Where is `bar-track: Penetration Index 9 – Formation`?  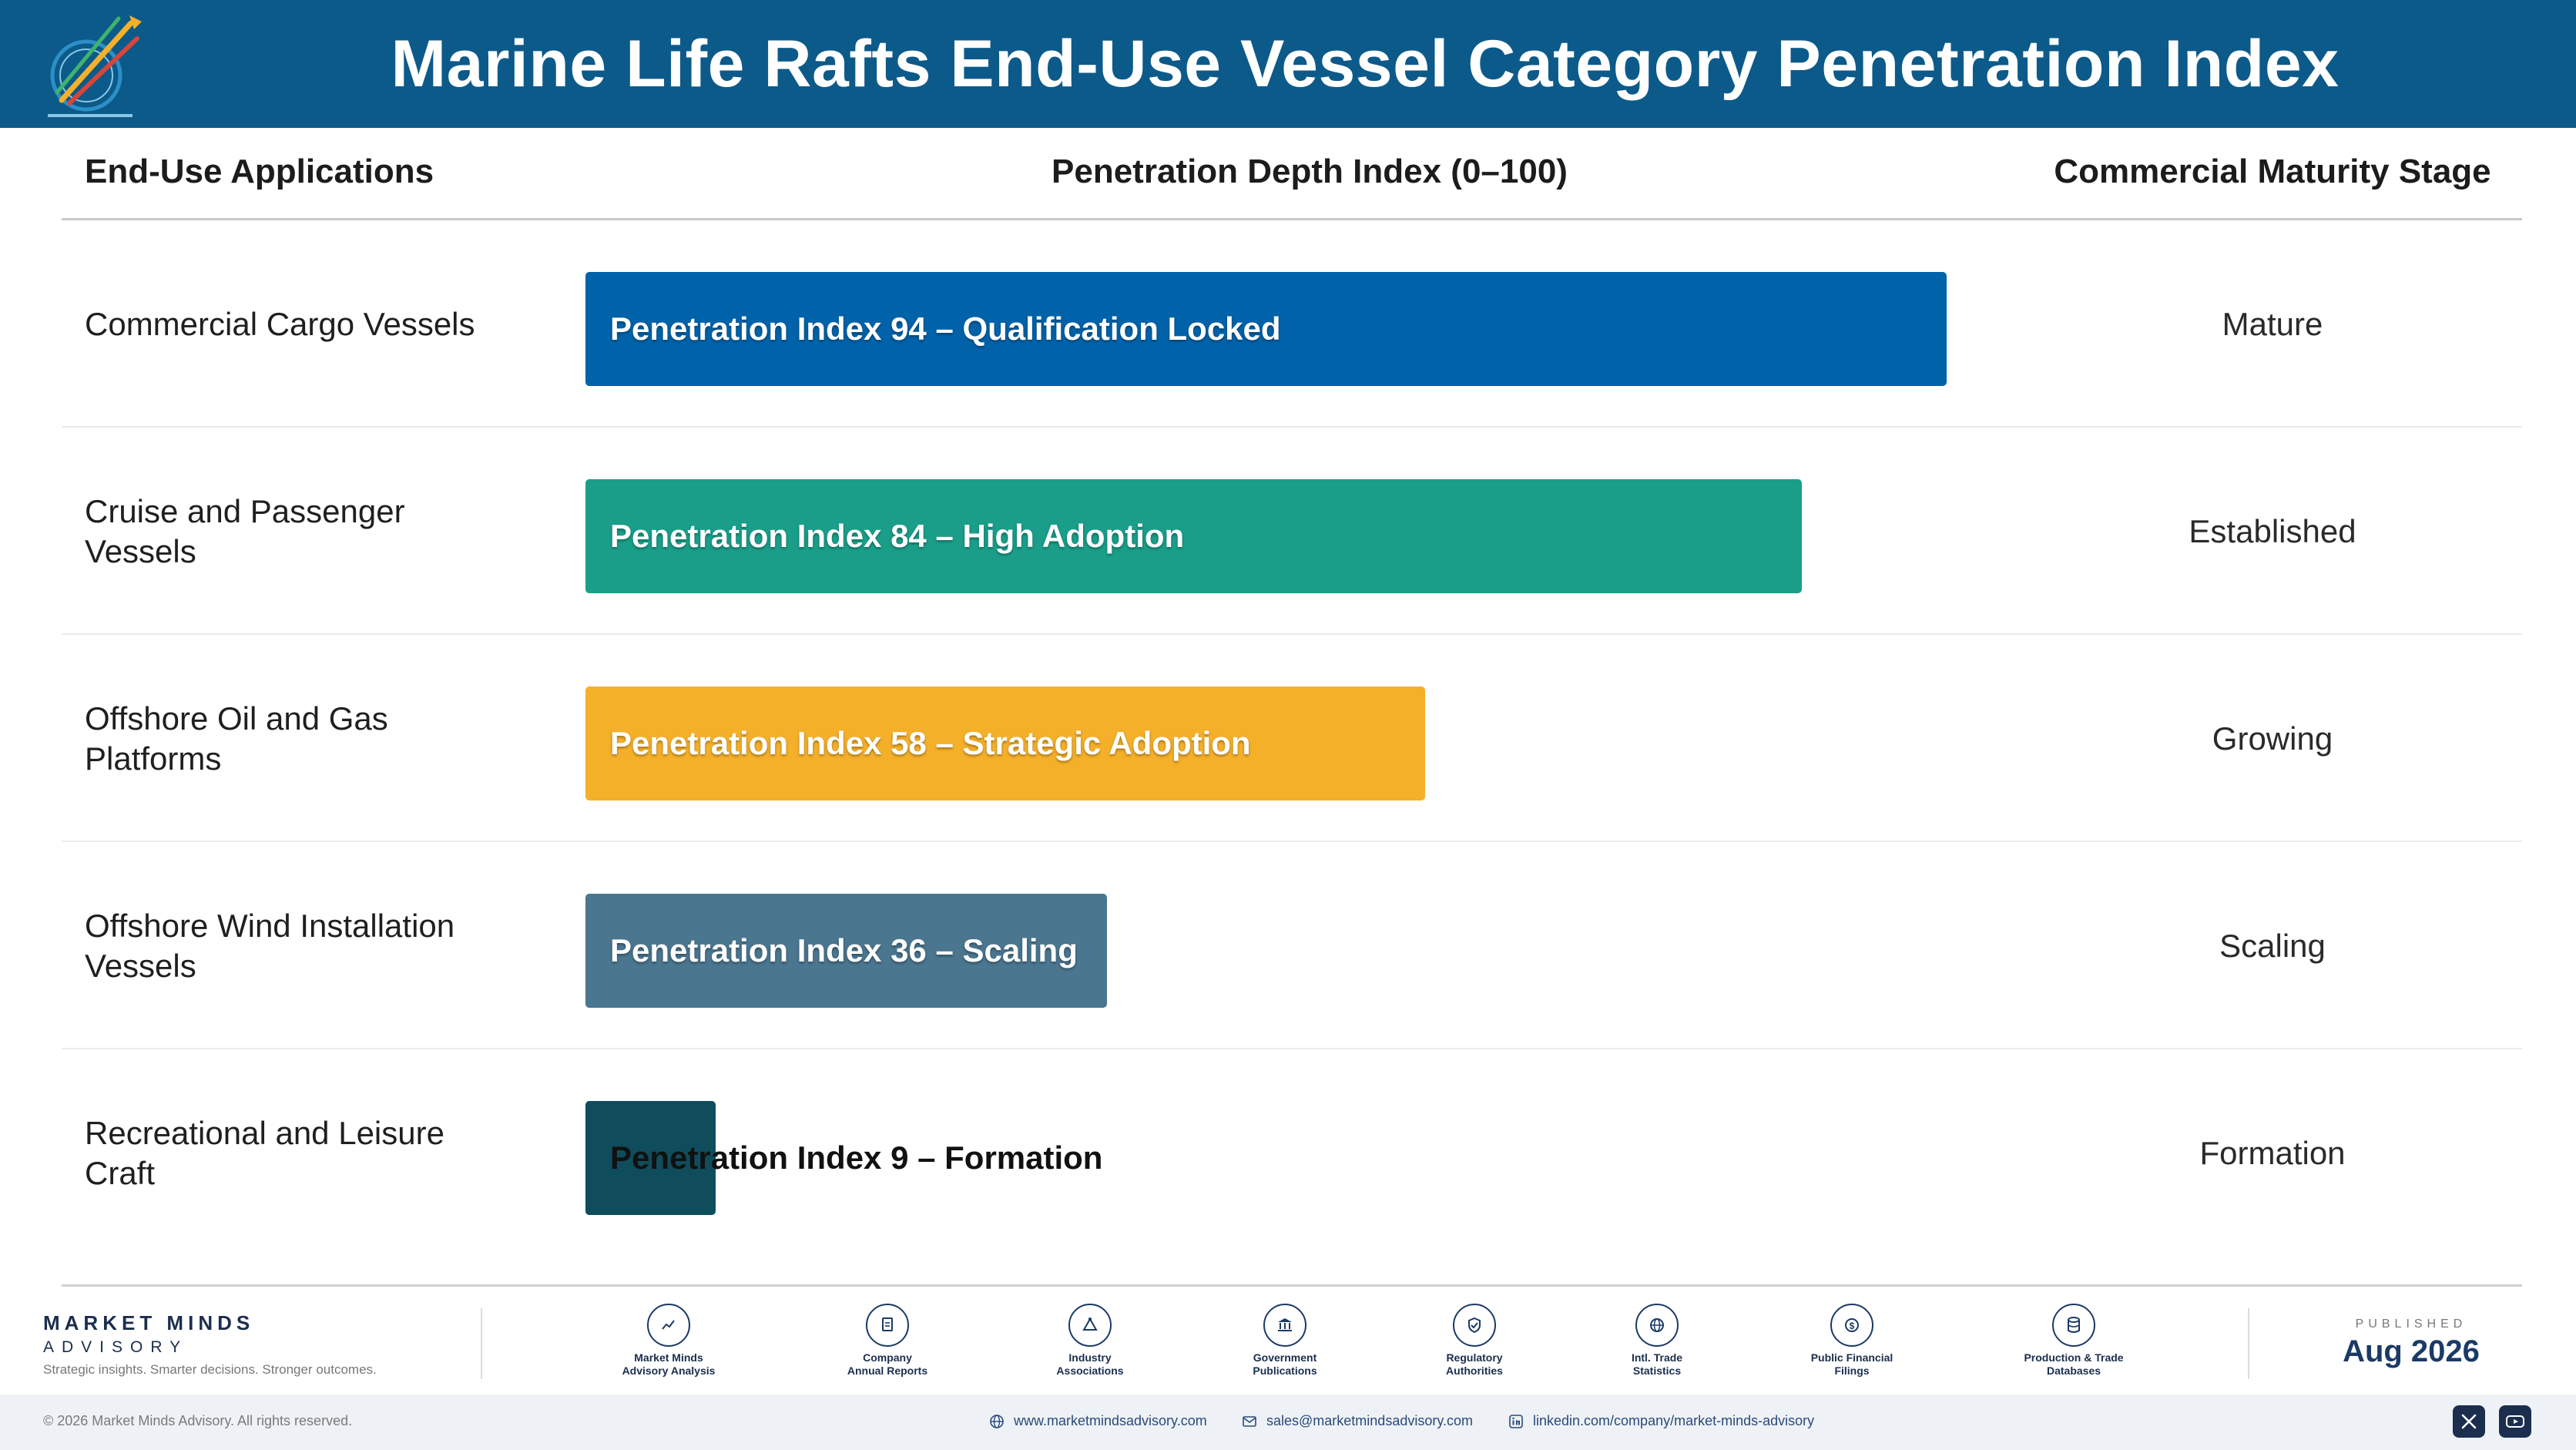 bar-track: Penetration Index 9 – Formation is located at coordinates (1309, 1153).